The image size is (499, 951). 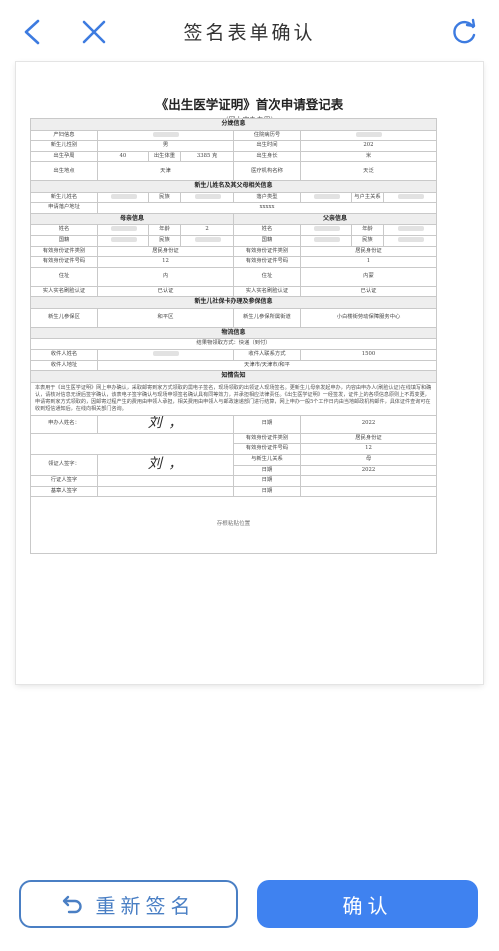 I want to click on undo-icon, so click(x=72, y=904).